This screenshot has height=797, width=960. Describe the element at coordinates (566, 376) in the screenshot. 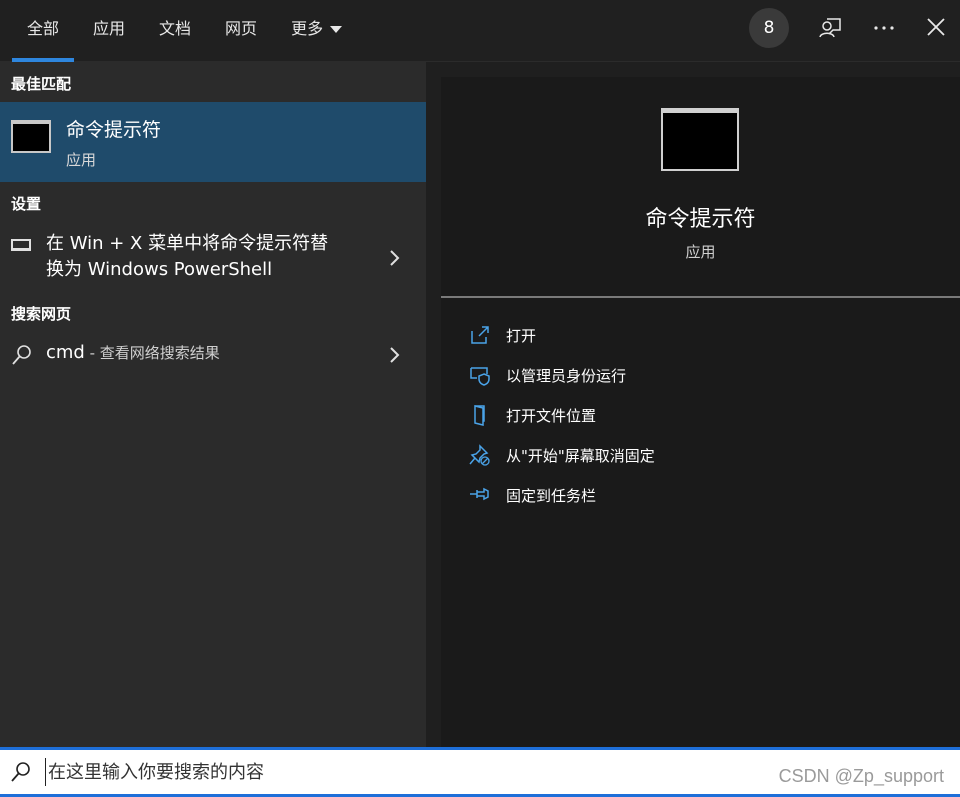

I see `action-run-as-admin-label: 以管理员身份运行` at that location.